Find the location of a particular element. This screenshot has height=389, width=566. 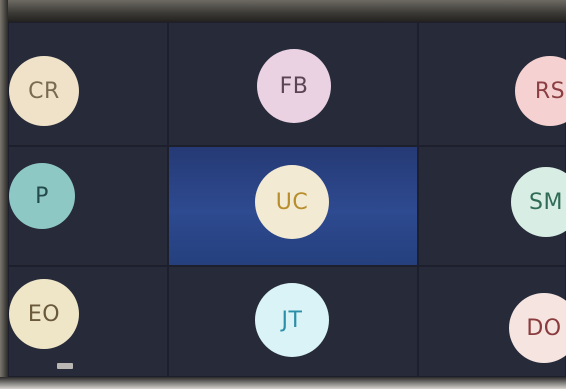

participant-tile-uc-active-speaker: UC is located at coordinates (293, 206).